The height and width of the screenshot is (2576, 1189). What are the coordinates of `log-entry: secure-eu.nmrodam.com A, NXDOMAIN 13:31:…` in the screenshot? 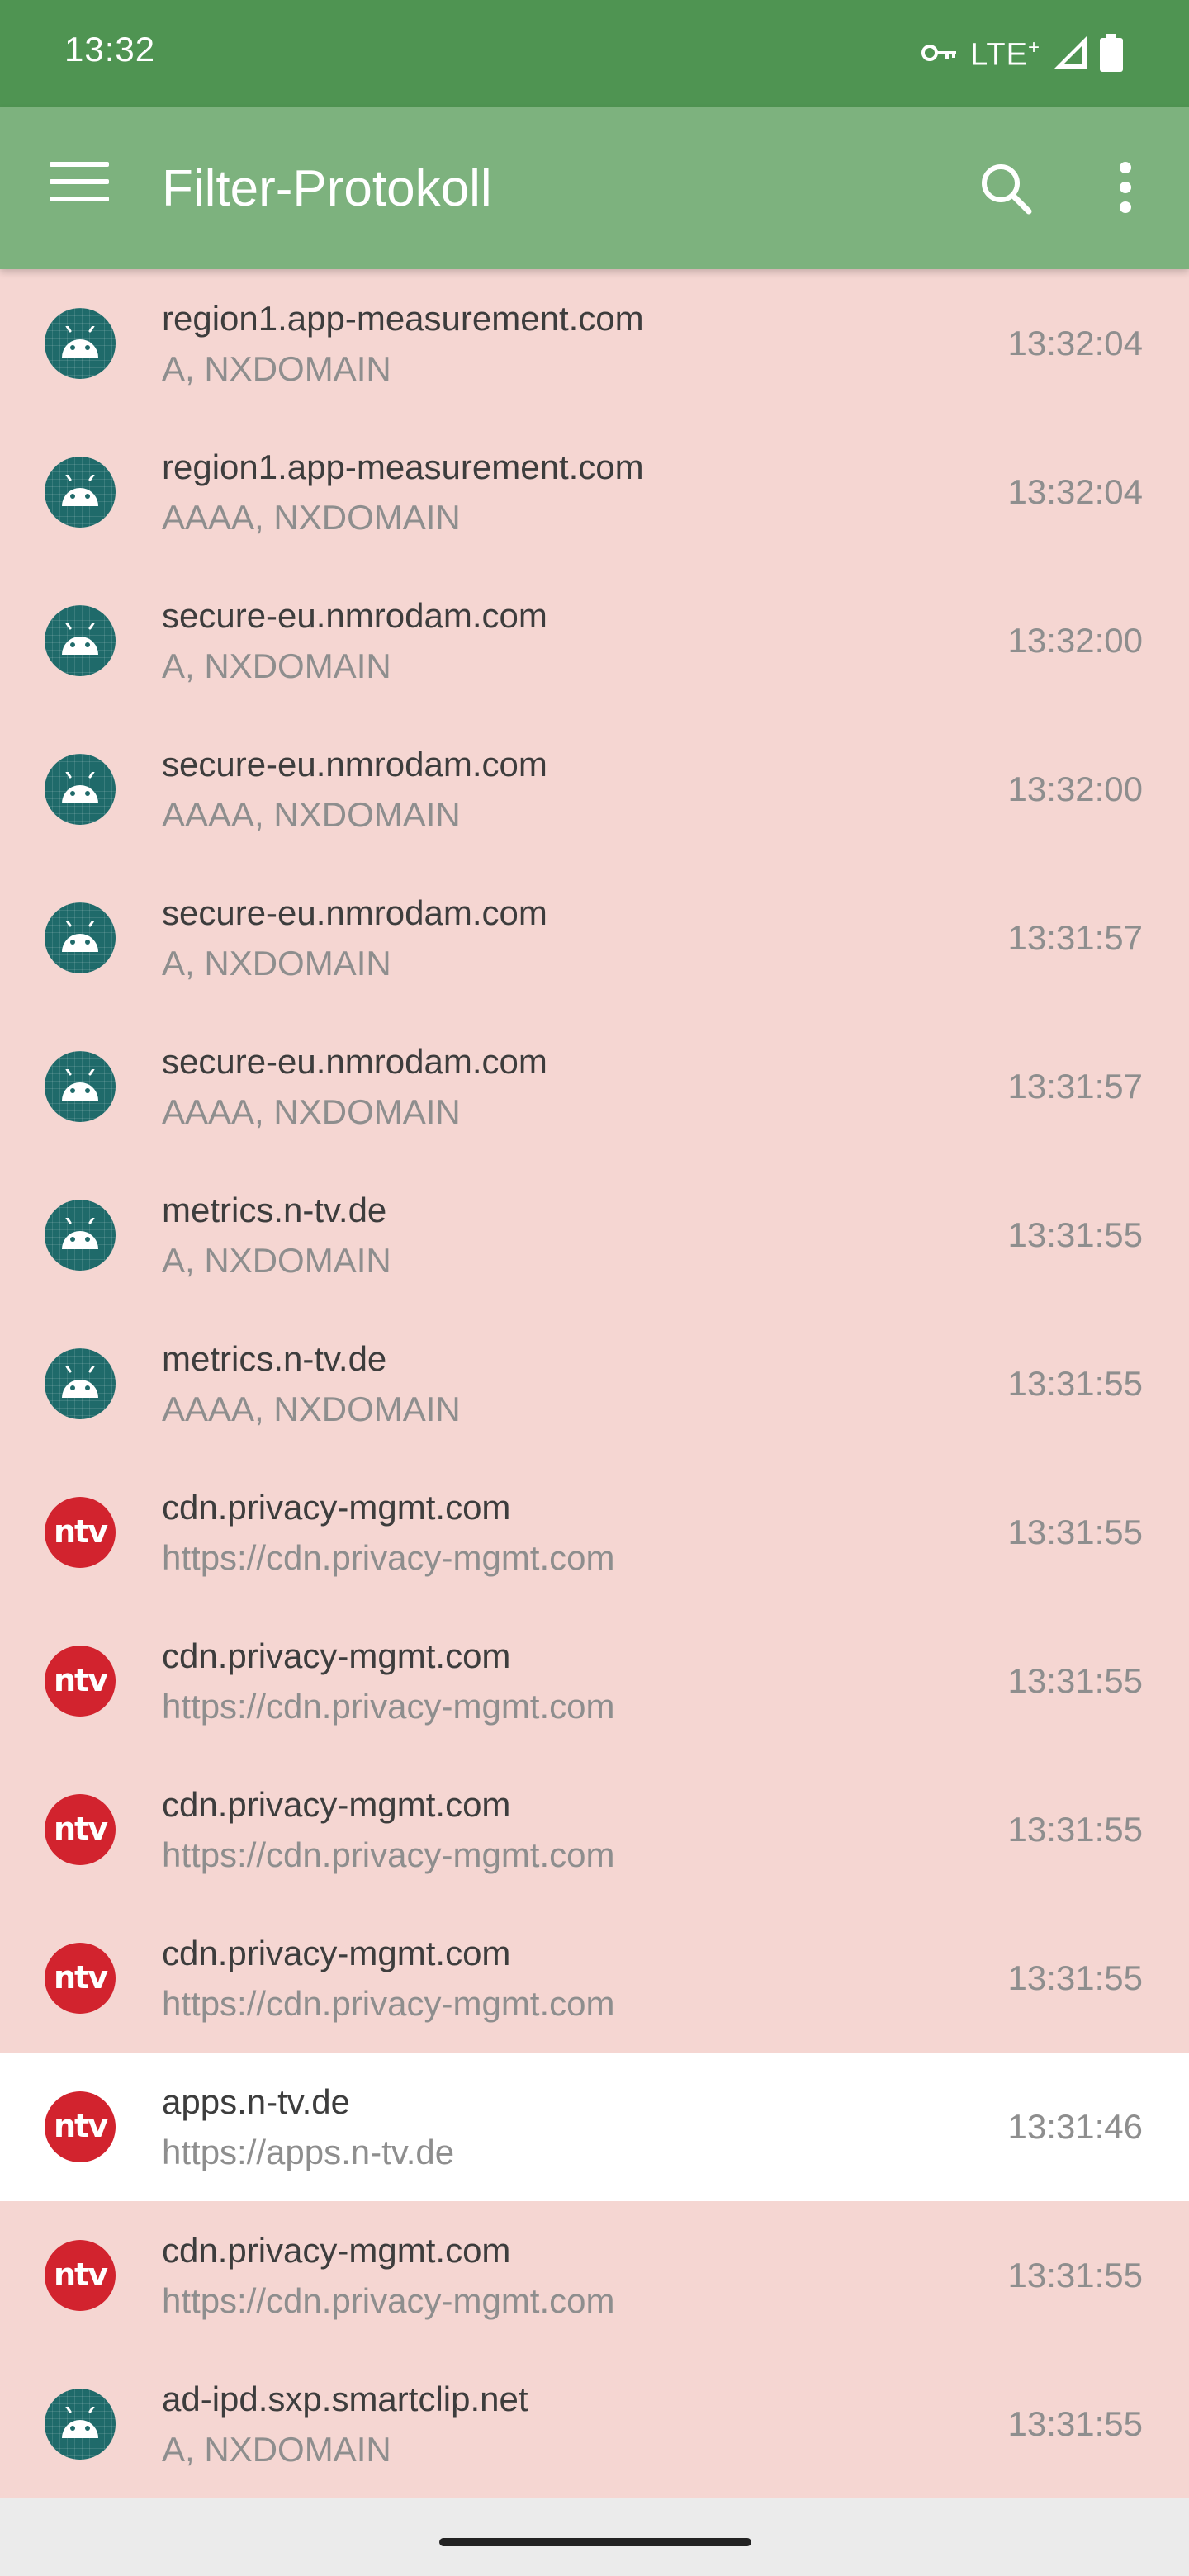 It's located at (594, 938).